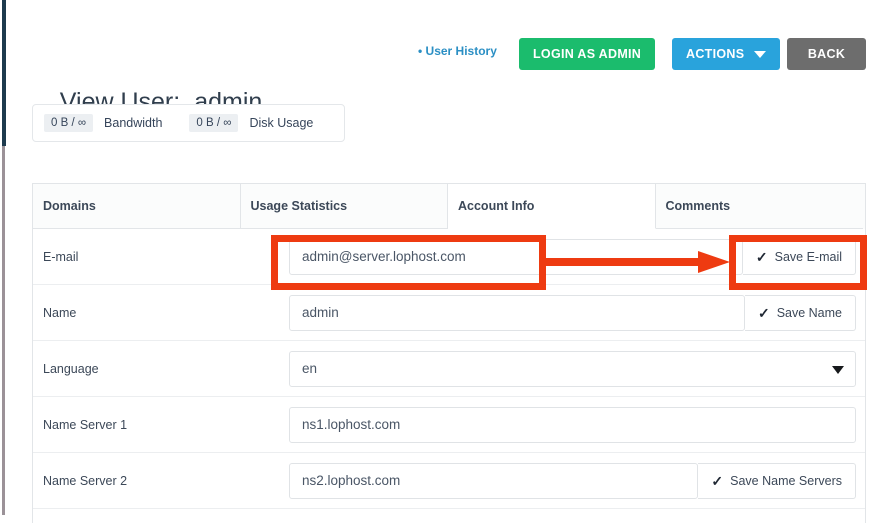  I want to click on row-language: Language en, so click(449, 369).